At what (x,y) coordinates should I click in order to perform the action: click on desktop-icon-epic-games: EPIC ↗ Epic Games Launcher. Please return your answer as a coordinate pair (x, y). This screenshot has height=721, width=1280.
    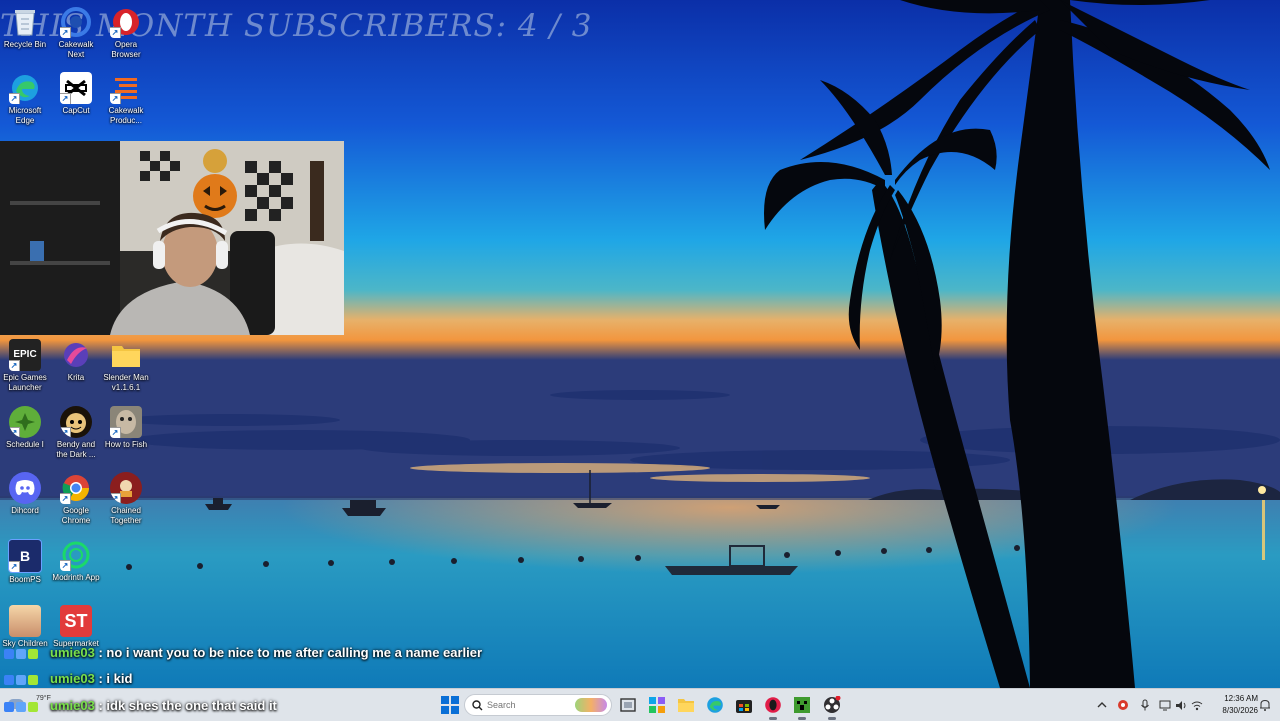
    Looking at the image, I should click on (25, 366).